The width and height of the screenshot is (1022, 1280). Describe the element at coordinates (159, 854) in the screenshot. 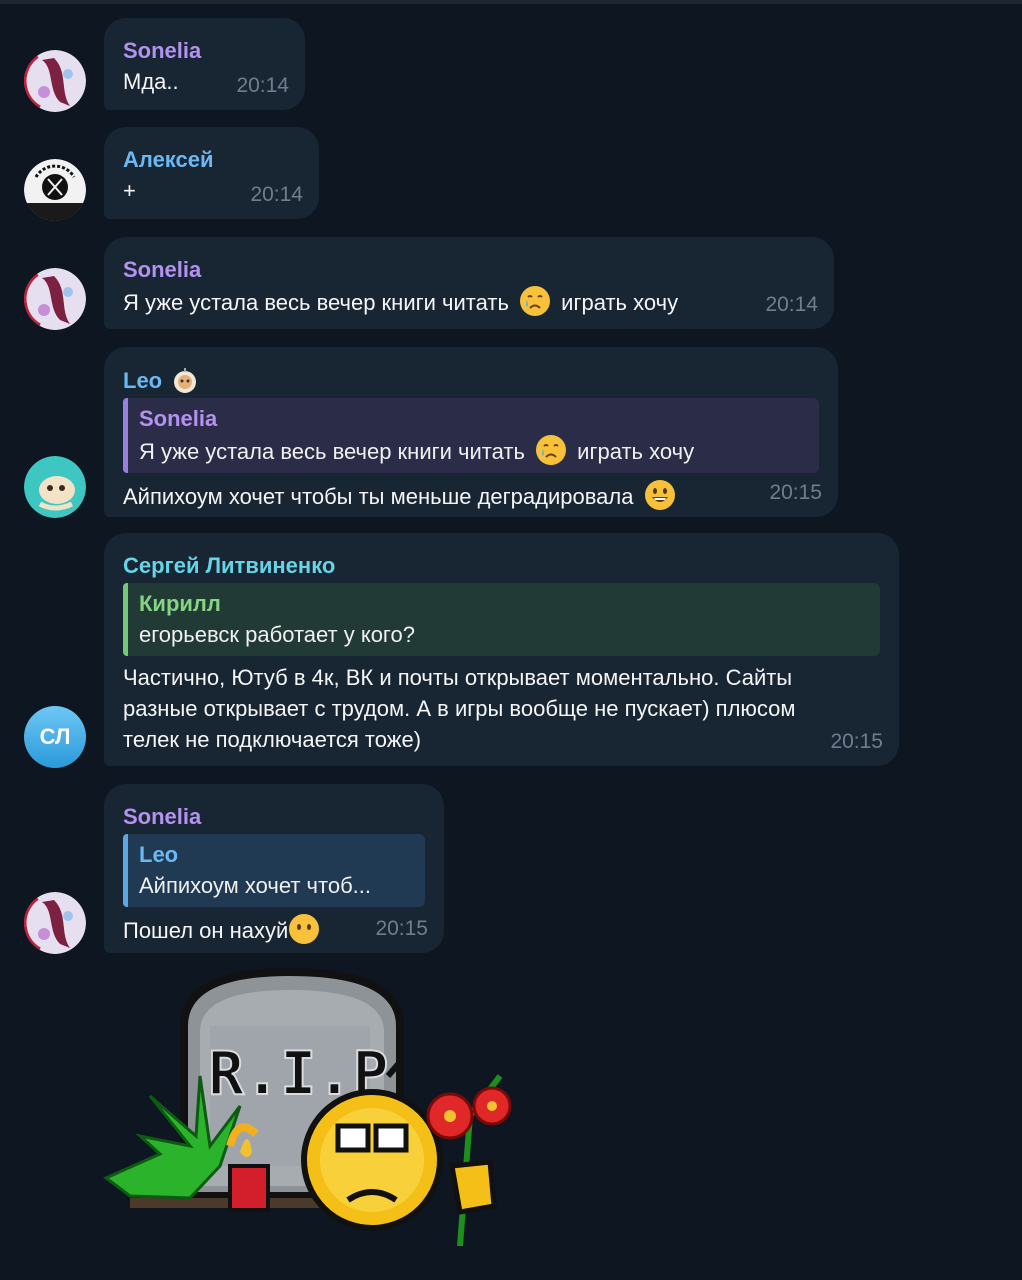

I see `reply-sender-name: Leo` at that location.